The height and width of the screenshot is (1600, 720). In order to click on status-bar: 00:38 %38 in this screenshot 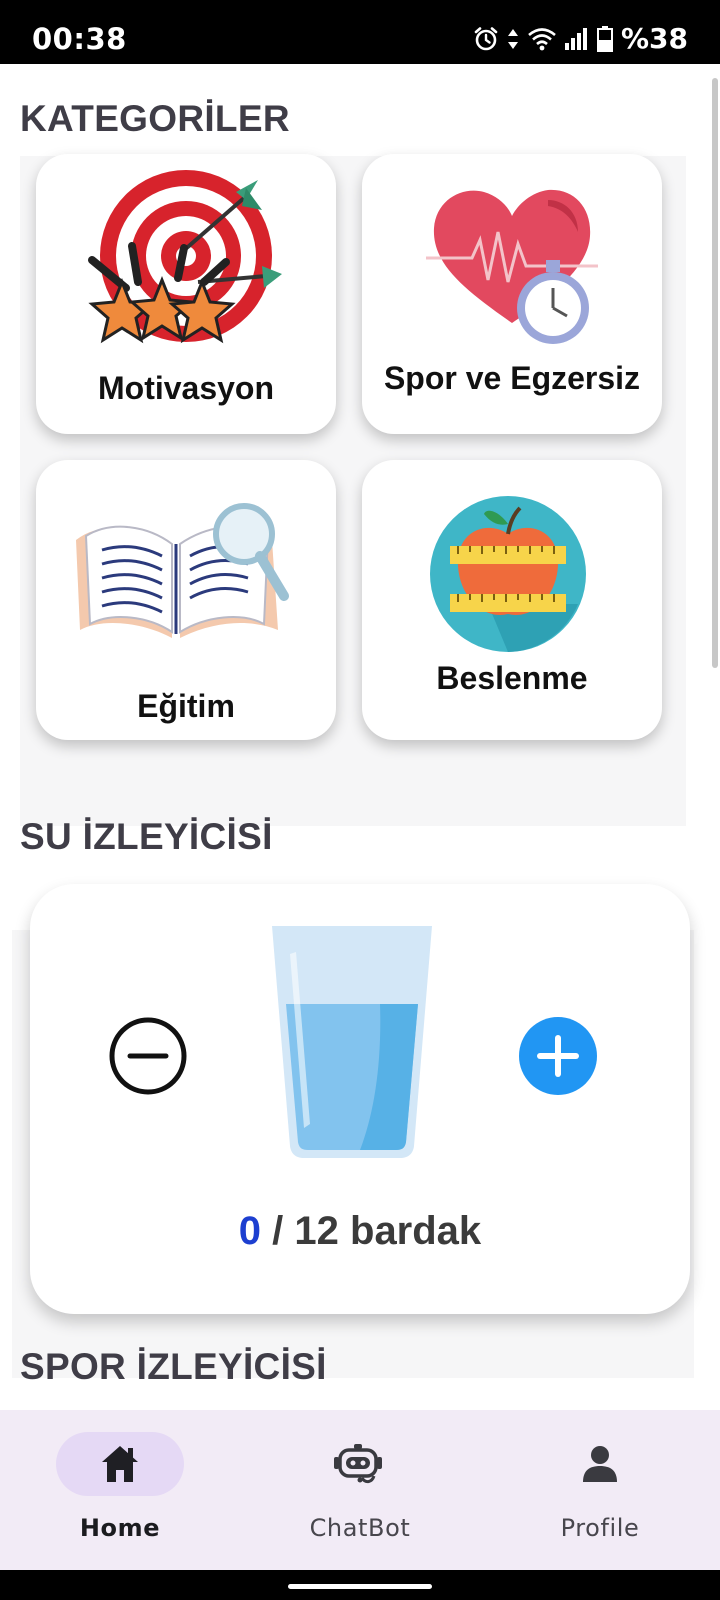, I will do `click(360, 32)`.